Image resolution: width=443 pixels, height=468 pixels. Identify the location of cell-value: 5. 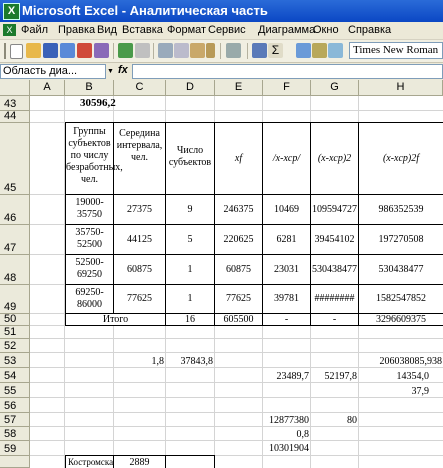
(190, 239).